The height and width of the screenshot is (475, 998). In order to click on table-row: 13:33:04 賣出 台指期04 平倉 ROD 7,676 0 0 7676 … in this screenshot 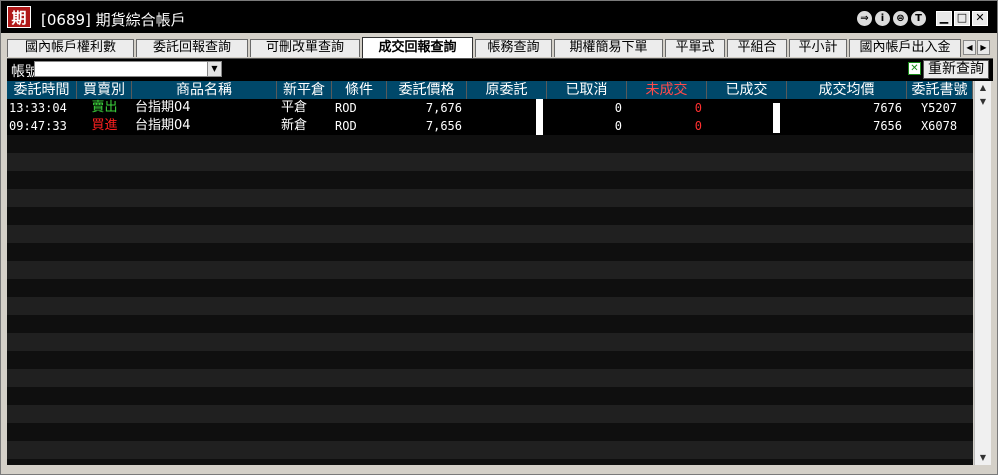, I will do `click(490, 108)`.